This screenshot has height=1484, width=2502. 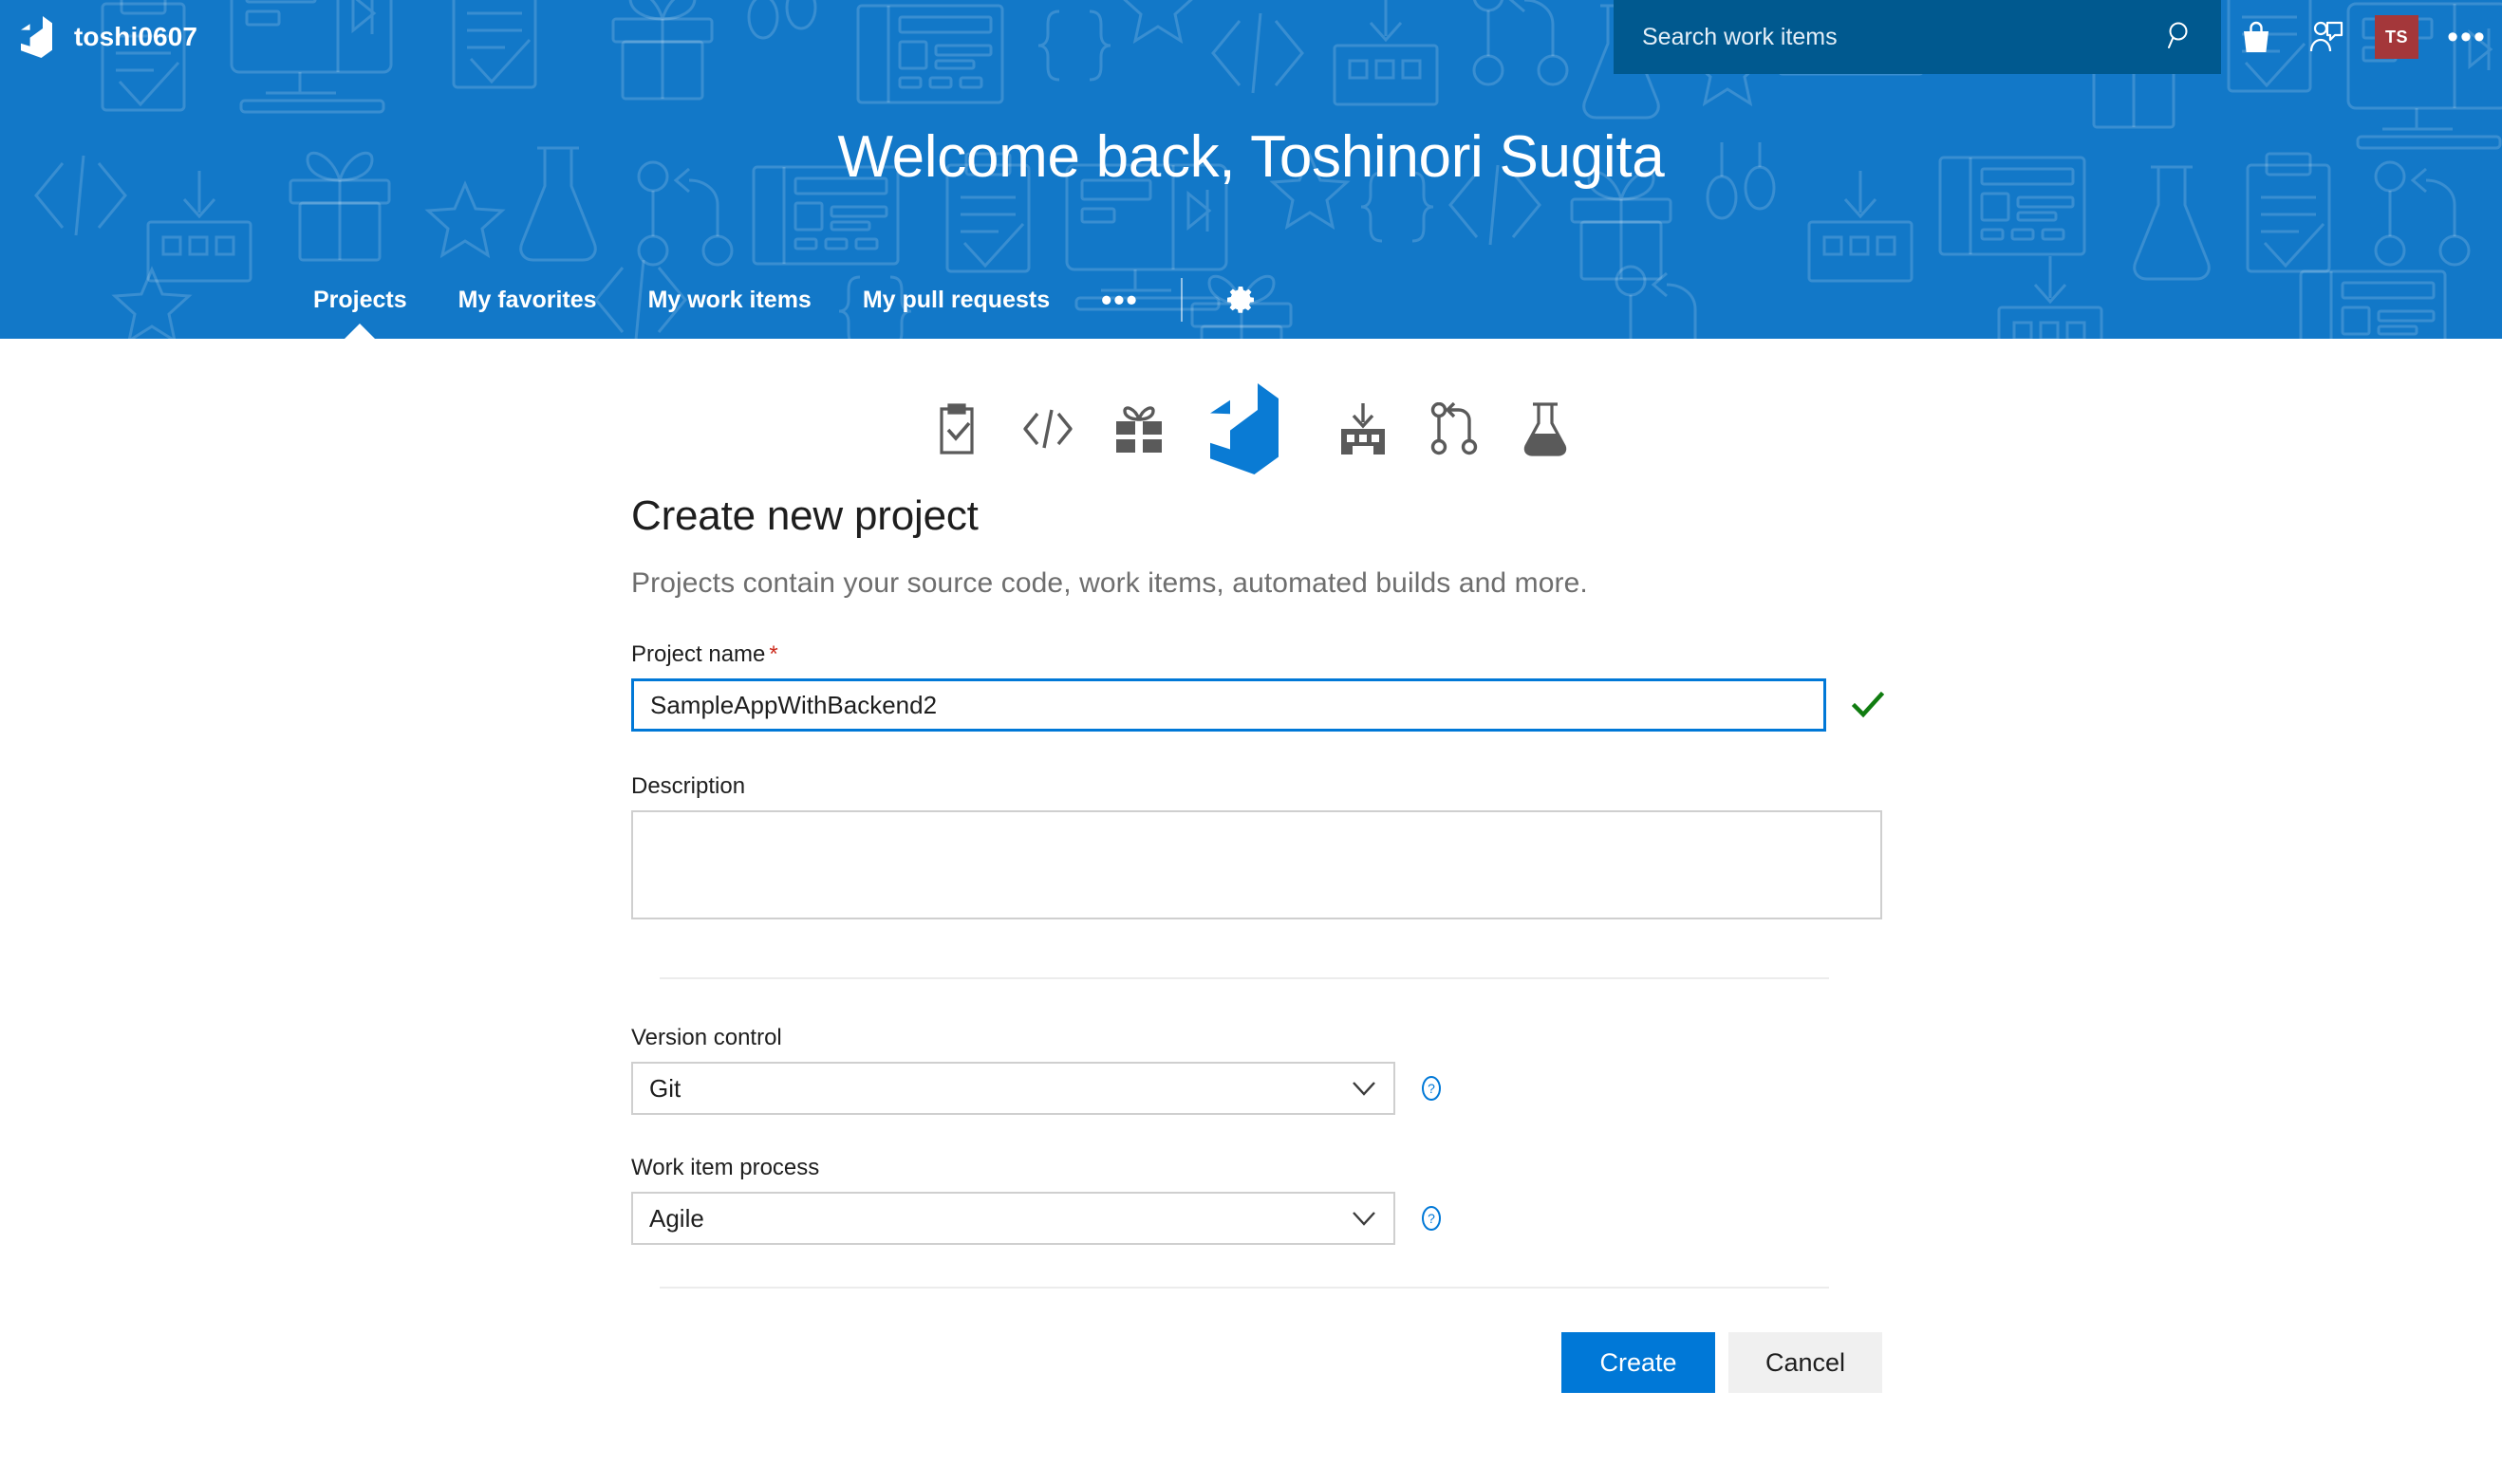 I want to click on avatar: TS, so click(x=2397, y=37).